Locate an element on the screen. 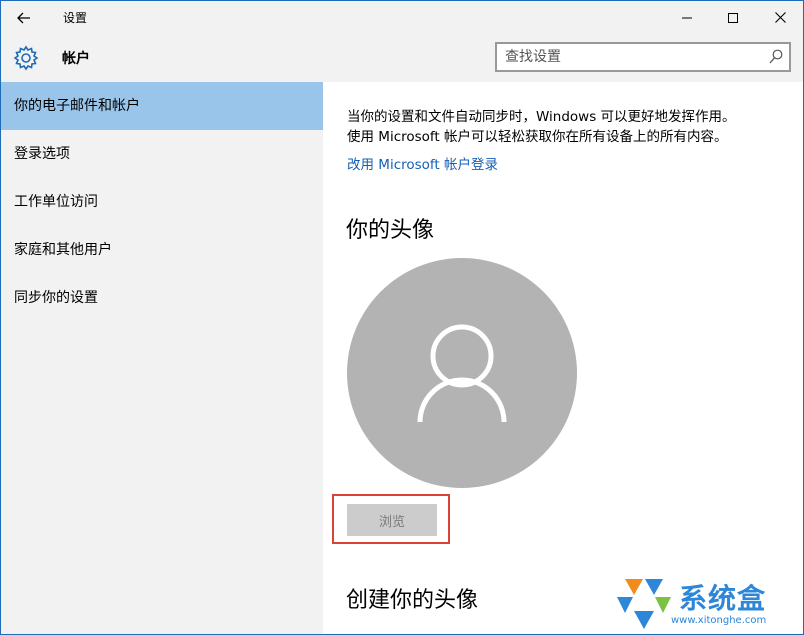 This screenshot has height=635, width=804. description-line-1: 当你的设置和文件自动同步时，Windows 可以更好地发挥作用。 is located at coordinates (541, 117).